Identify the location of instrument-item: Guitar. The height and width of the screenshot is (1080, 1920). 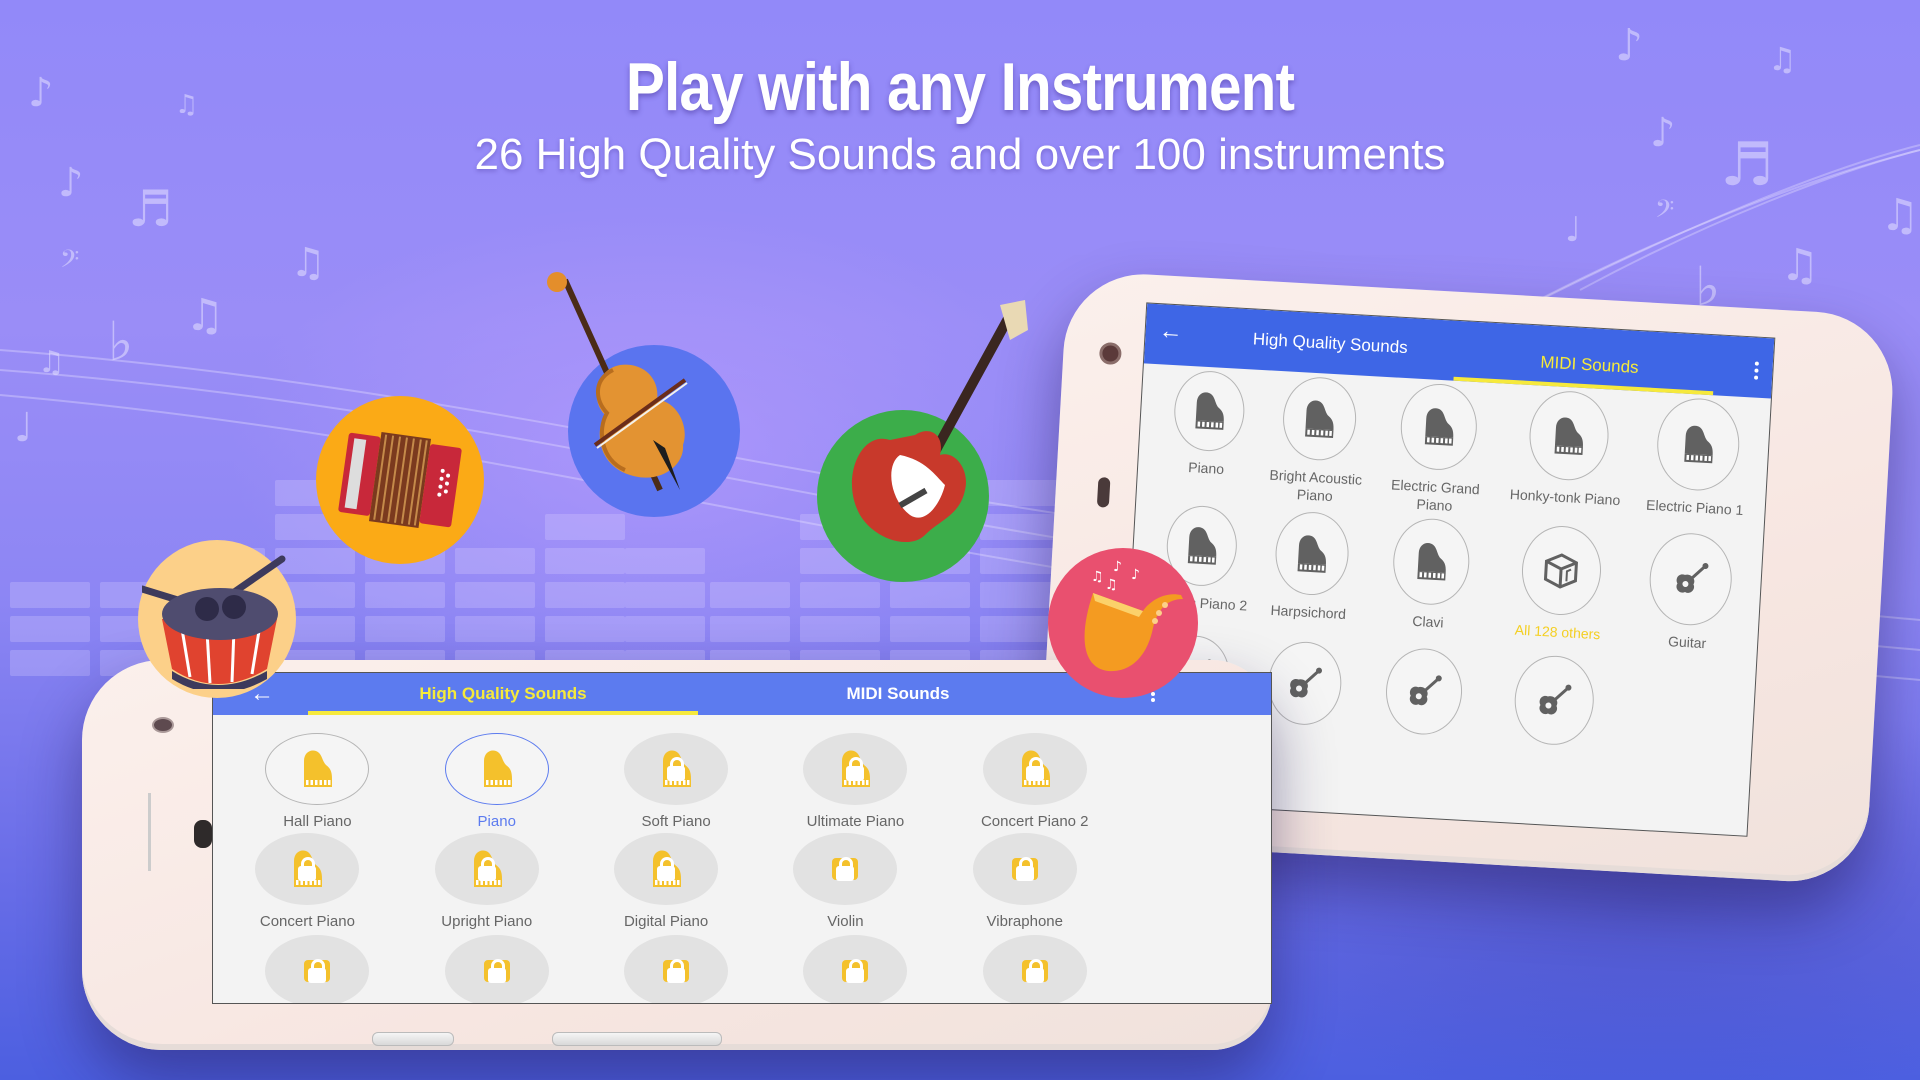
(1690, 592).